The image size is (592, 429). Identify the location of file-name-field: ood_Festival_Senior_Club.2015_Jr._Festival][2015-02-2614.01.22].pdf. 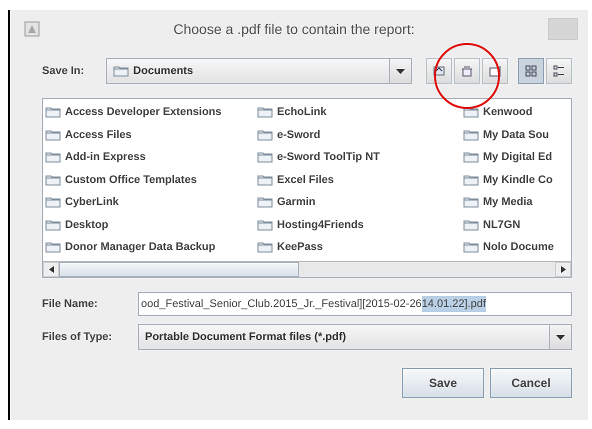
(355, 304).